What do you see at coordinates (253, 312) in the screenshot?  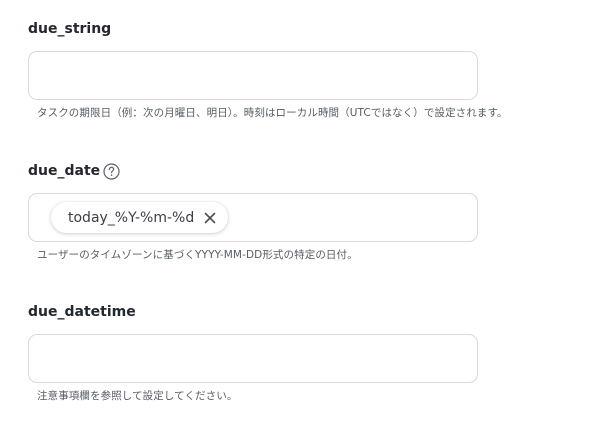 I see `field-label: due_datetime` at bounding box center [253, 312].